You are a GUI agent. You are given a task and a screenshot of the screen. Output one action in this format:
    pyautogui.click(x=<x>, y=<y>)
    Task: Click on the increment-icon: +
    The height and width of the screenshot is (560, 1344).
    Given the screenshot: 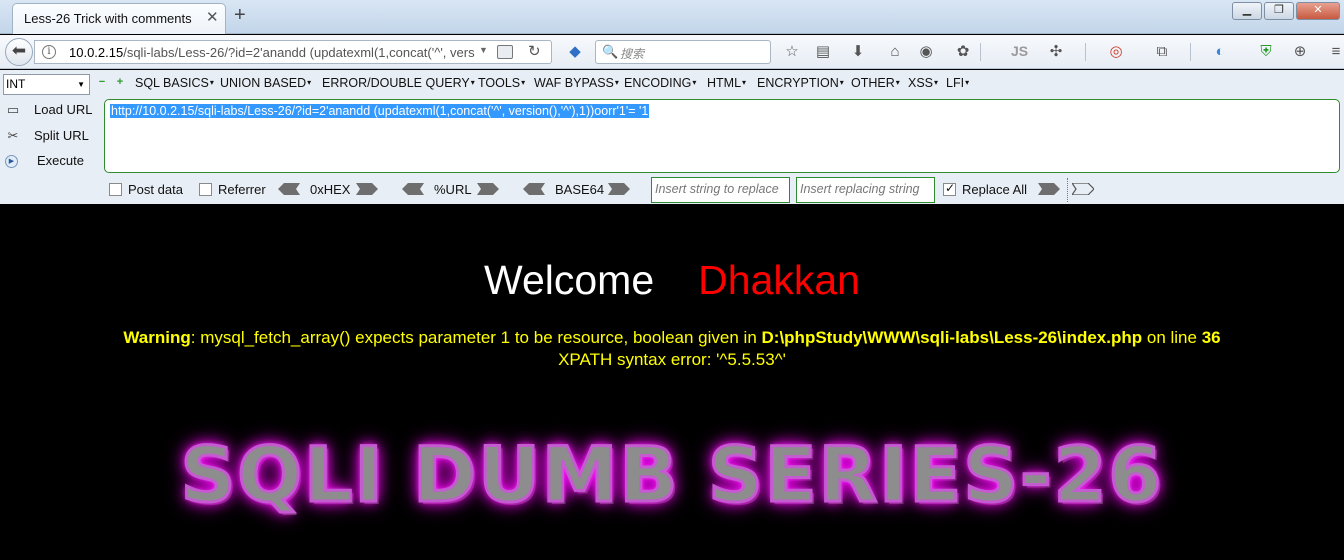 What is the action you would take?
    pyautogui.click(x=120, y=82)
    